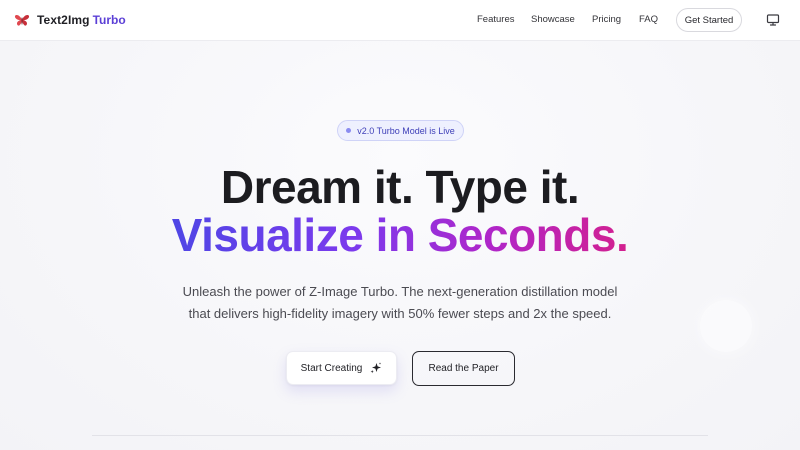 This screenshot has height=450, width=800. What do you see at coordinates (22, 20) in the screenshot?
I see `butterfly-icon` at bounding box center [22, 20].